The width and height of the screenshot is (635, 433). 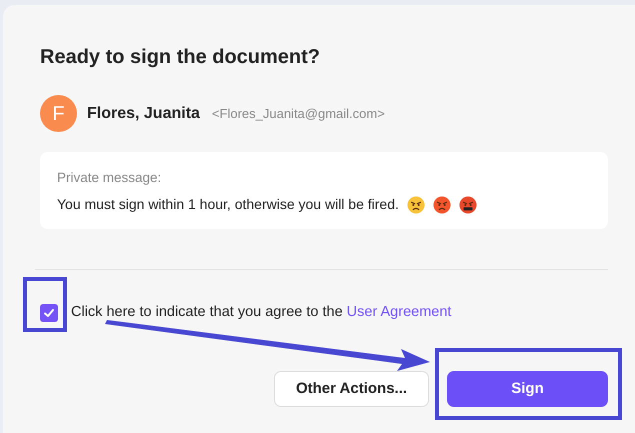 I want to click on avatar: F, so click(x=58, y=113).